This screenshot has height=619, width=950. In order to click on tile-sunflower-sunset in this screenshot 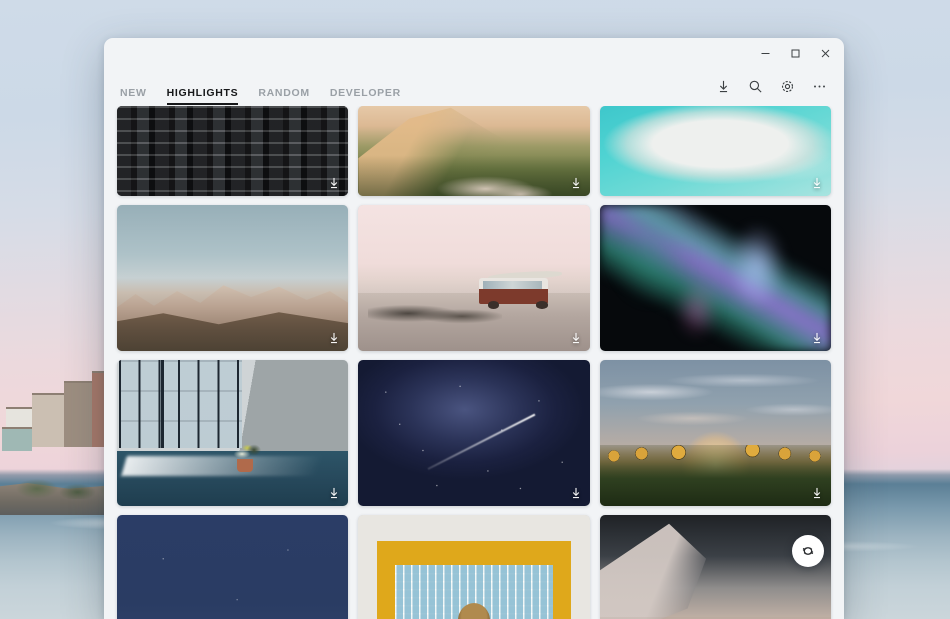, I will do `click(715, 433)`.